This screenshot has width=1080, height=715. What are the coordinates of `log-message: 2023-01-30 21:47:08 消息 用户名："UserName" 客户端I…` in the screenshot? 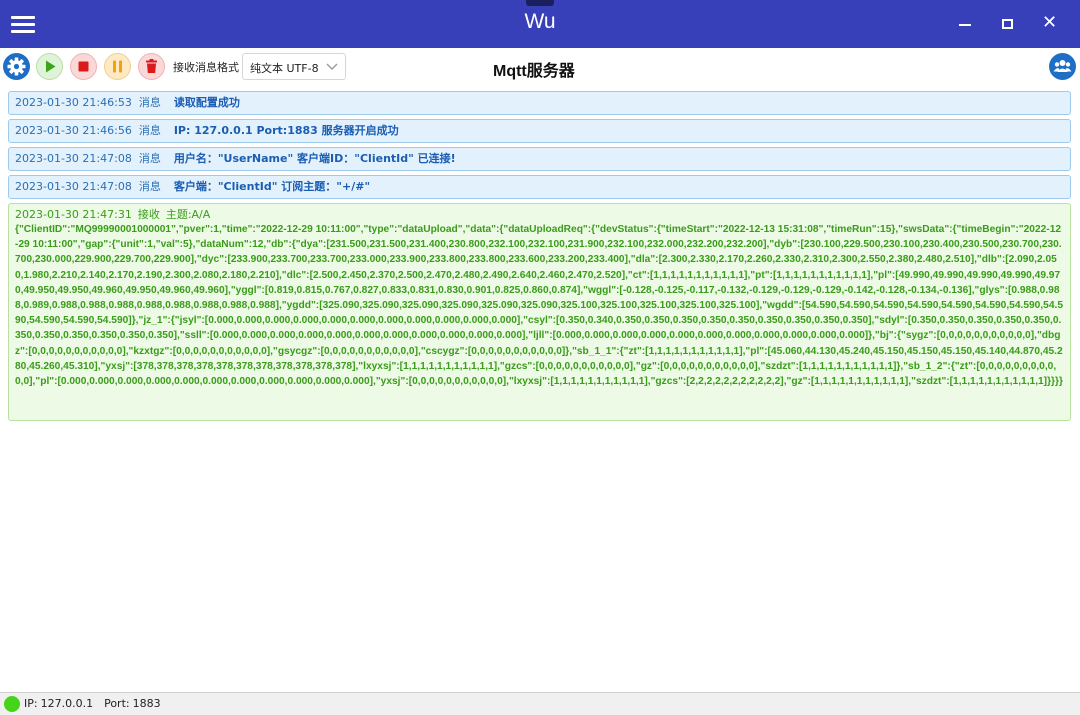 It's located at (539, 159).